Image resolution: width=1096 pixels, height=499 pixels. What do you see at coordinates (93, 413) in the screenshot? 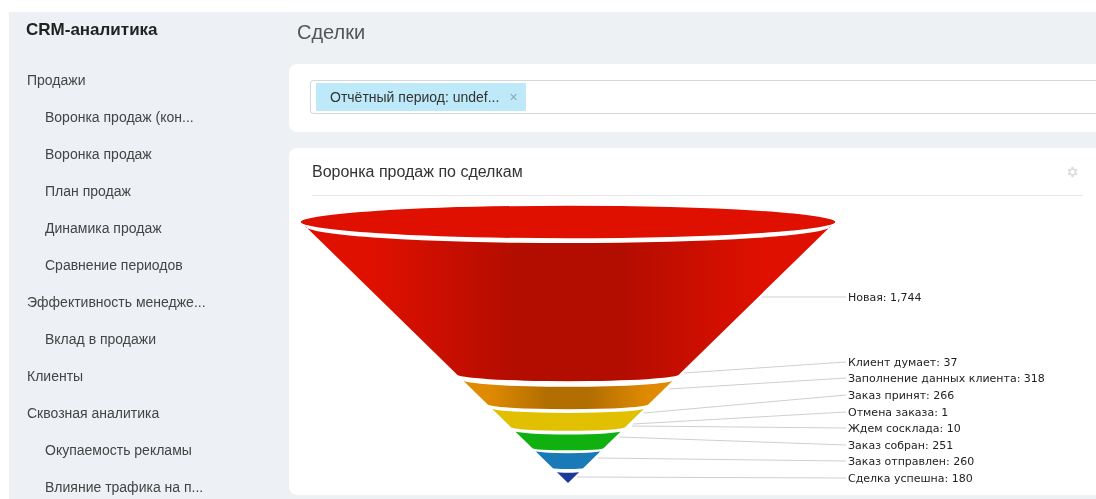
I see `sidebar-item: Сквозная аналитика` at bounding box center [93, 413].